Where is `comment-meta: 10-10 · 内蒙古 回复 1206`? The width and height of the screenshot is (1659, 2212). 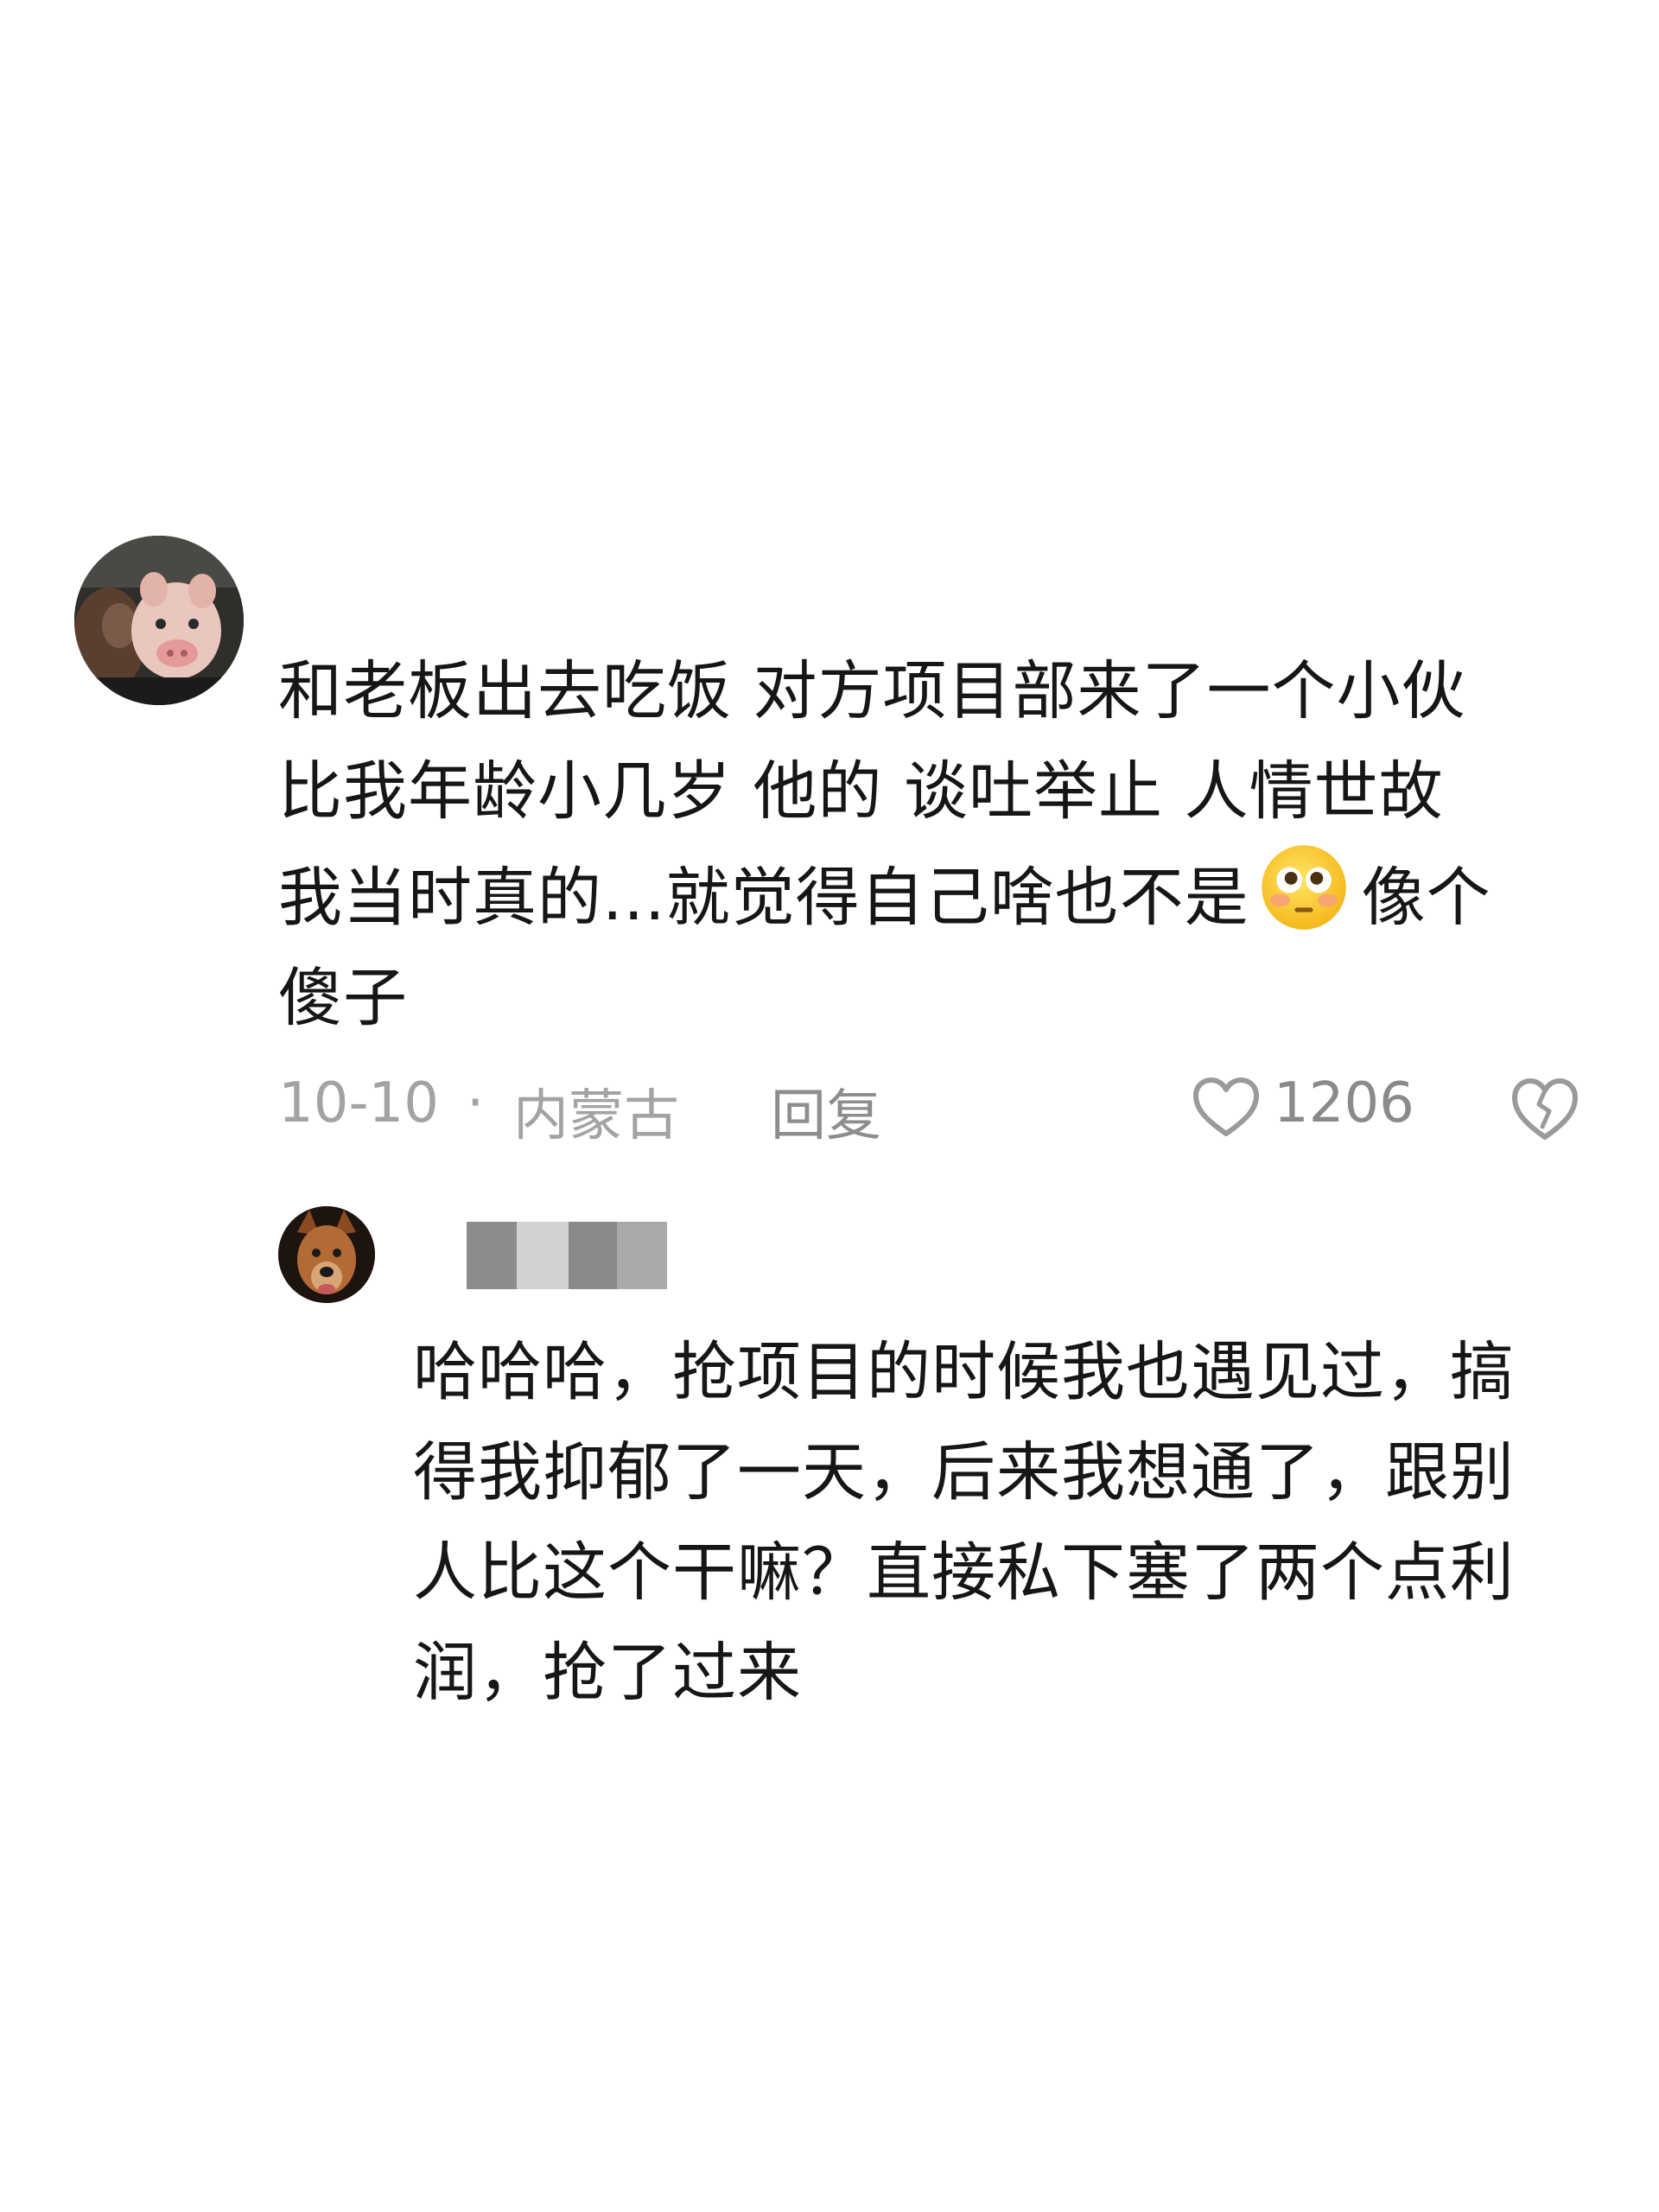 comment-meta: 10-10 · 内蒙古 回复 1206 is located at coordinates (935, 1110).